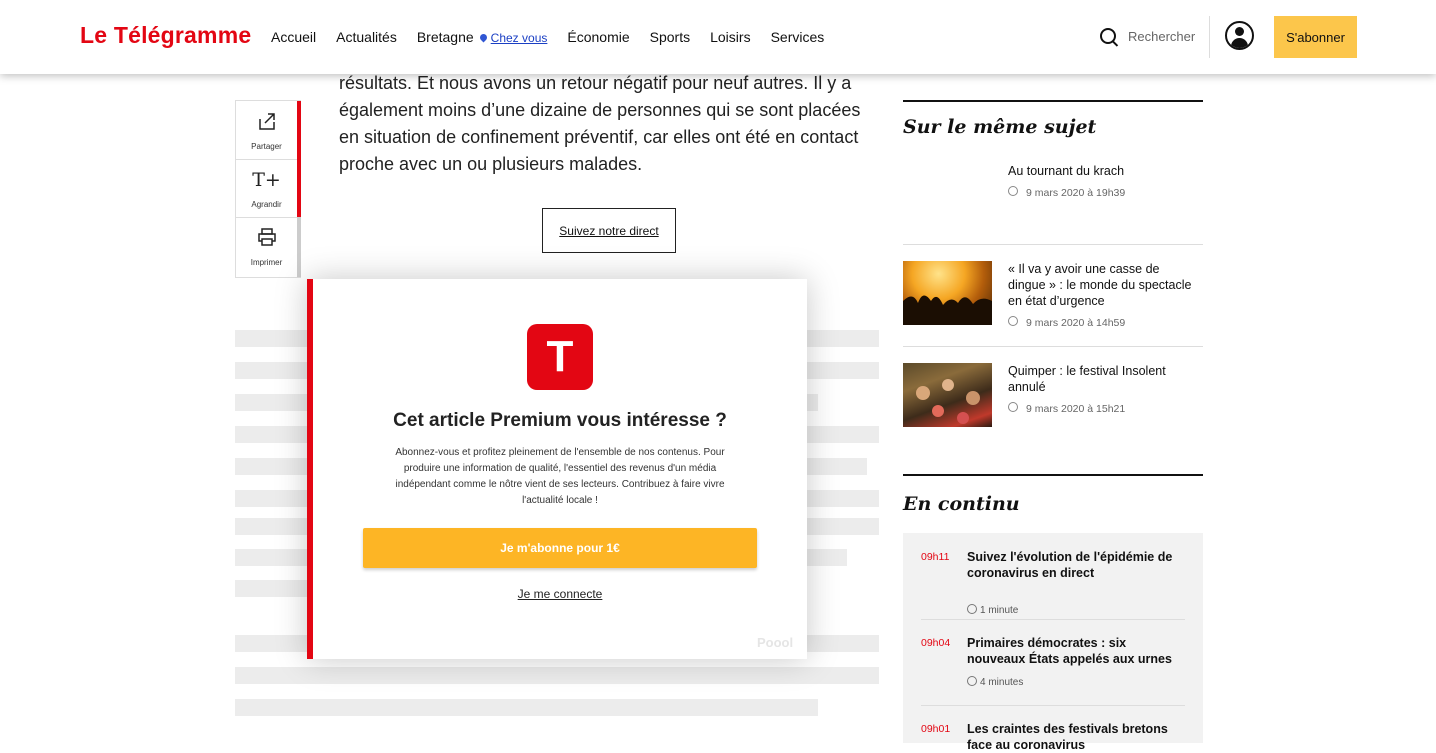  Describe the element at coordinates (519, 38) in the screenshot. I see `nav-chez-vous-link: Chez vous` at that location.